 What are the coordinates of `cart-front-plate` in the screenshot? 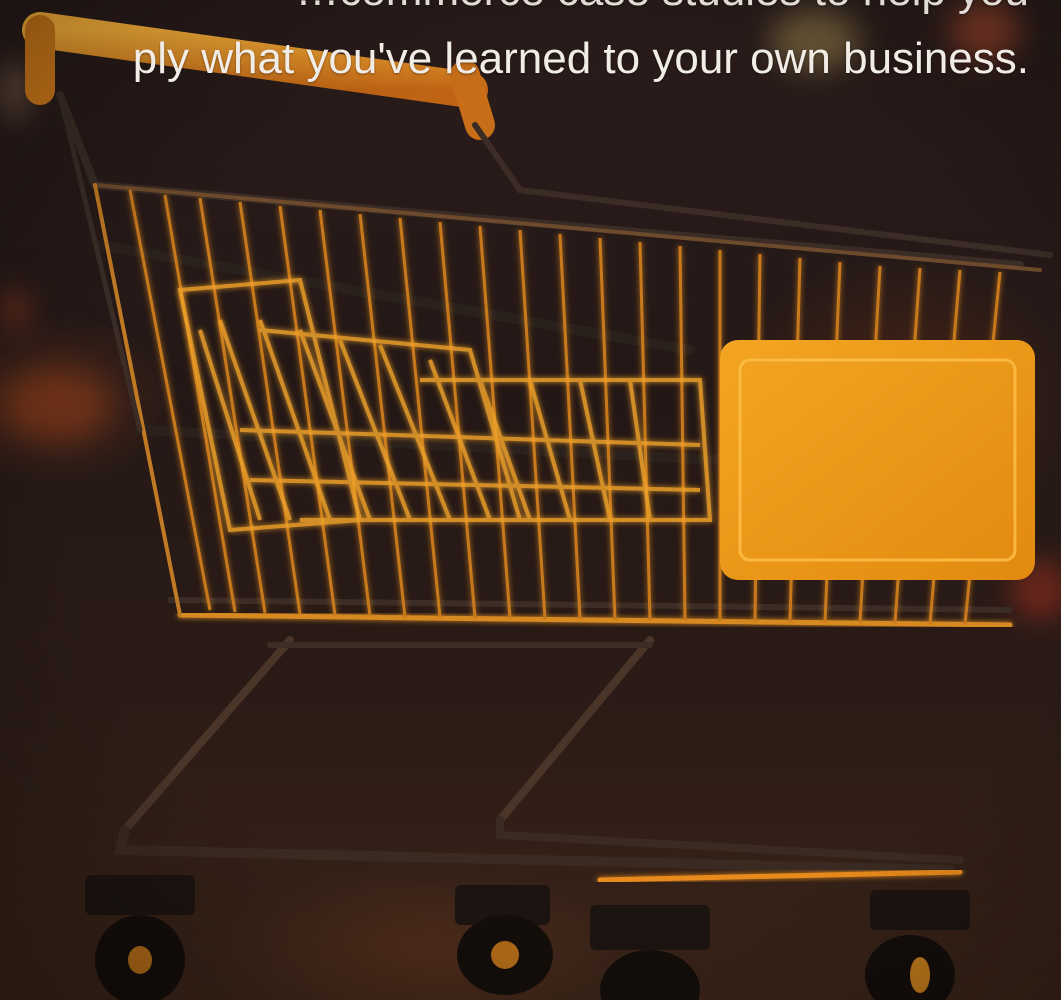 It's located at (877, 460).